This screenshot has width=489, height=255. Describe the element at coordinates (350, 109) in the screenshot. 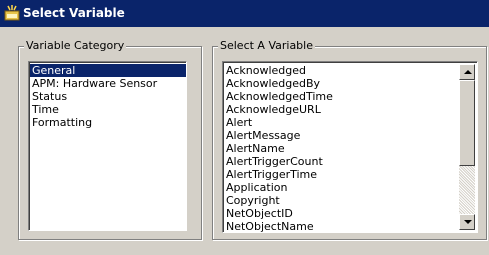

I see `variable-list-item: AcknowledgeURL` at that location.